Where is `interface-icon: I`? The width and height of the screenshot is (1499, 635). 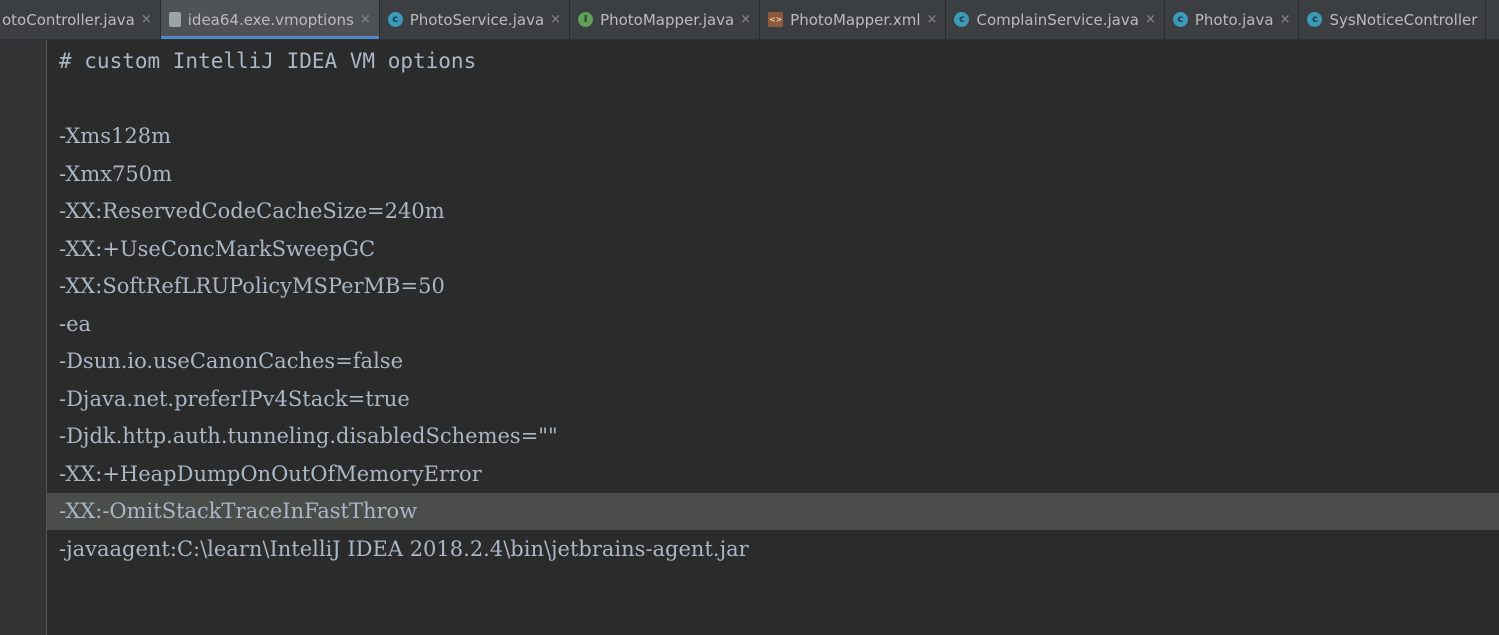 interface-icon: I is located at coordinates (586, 19).